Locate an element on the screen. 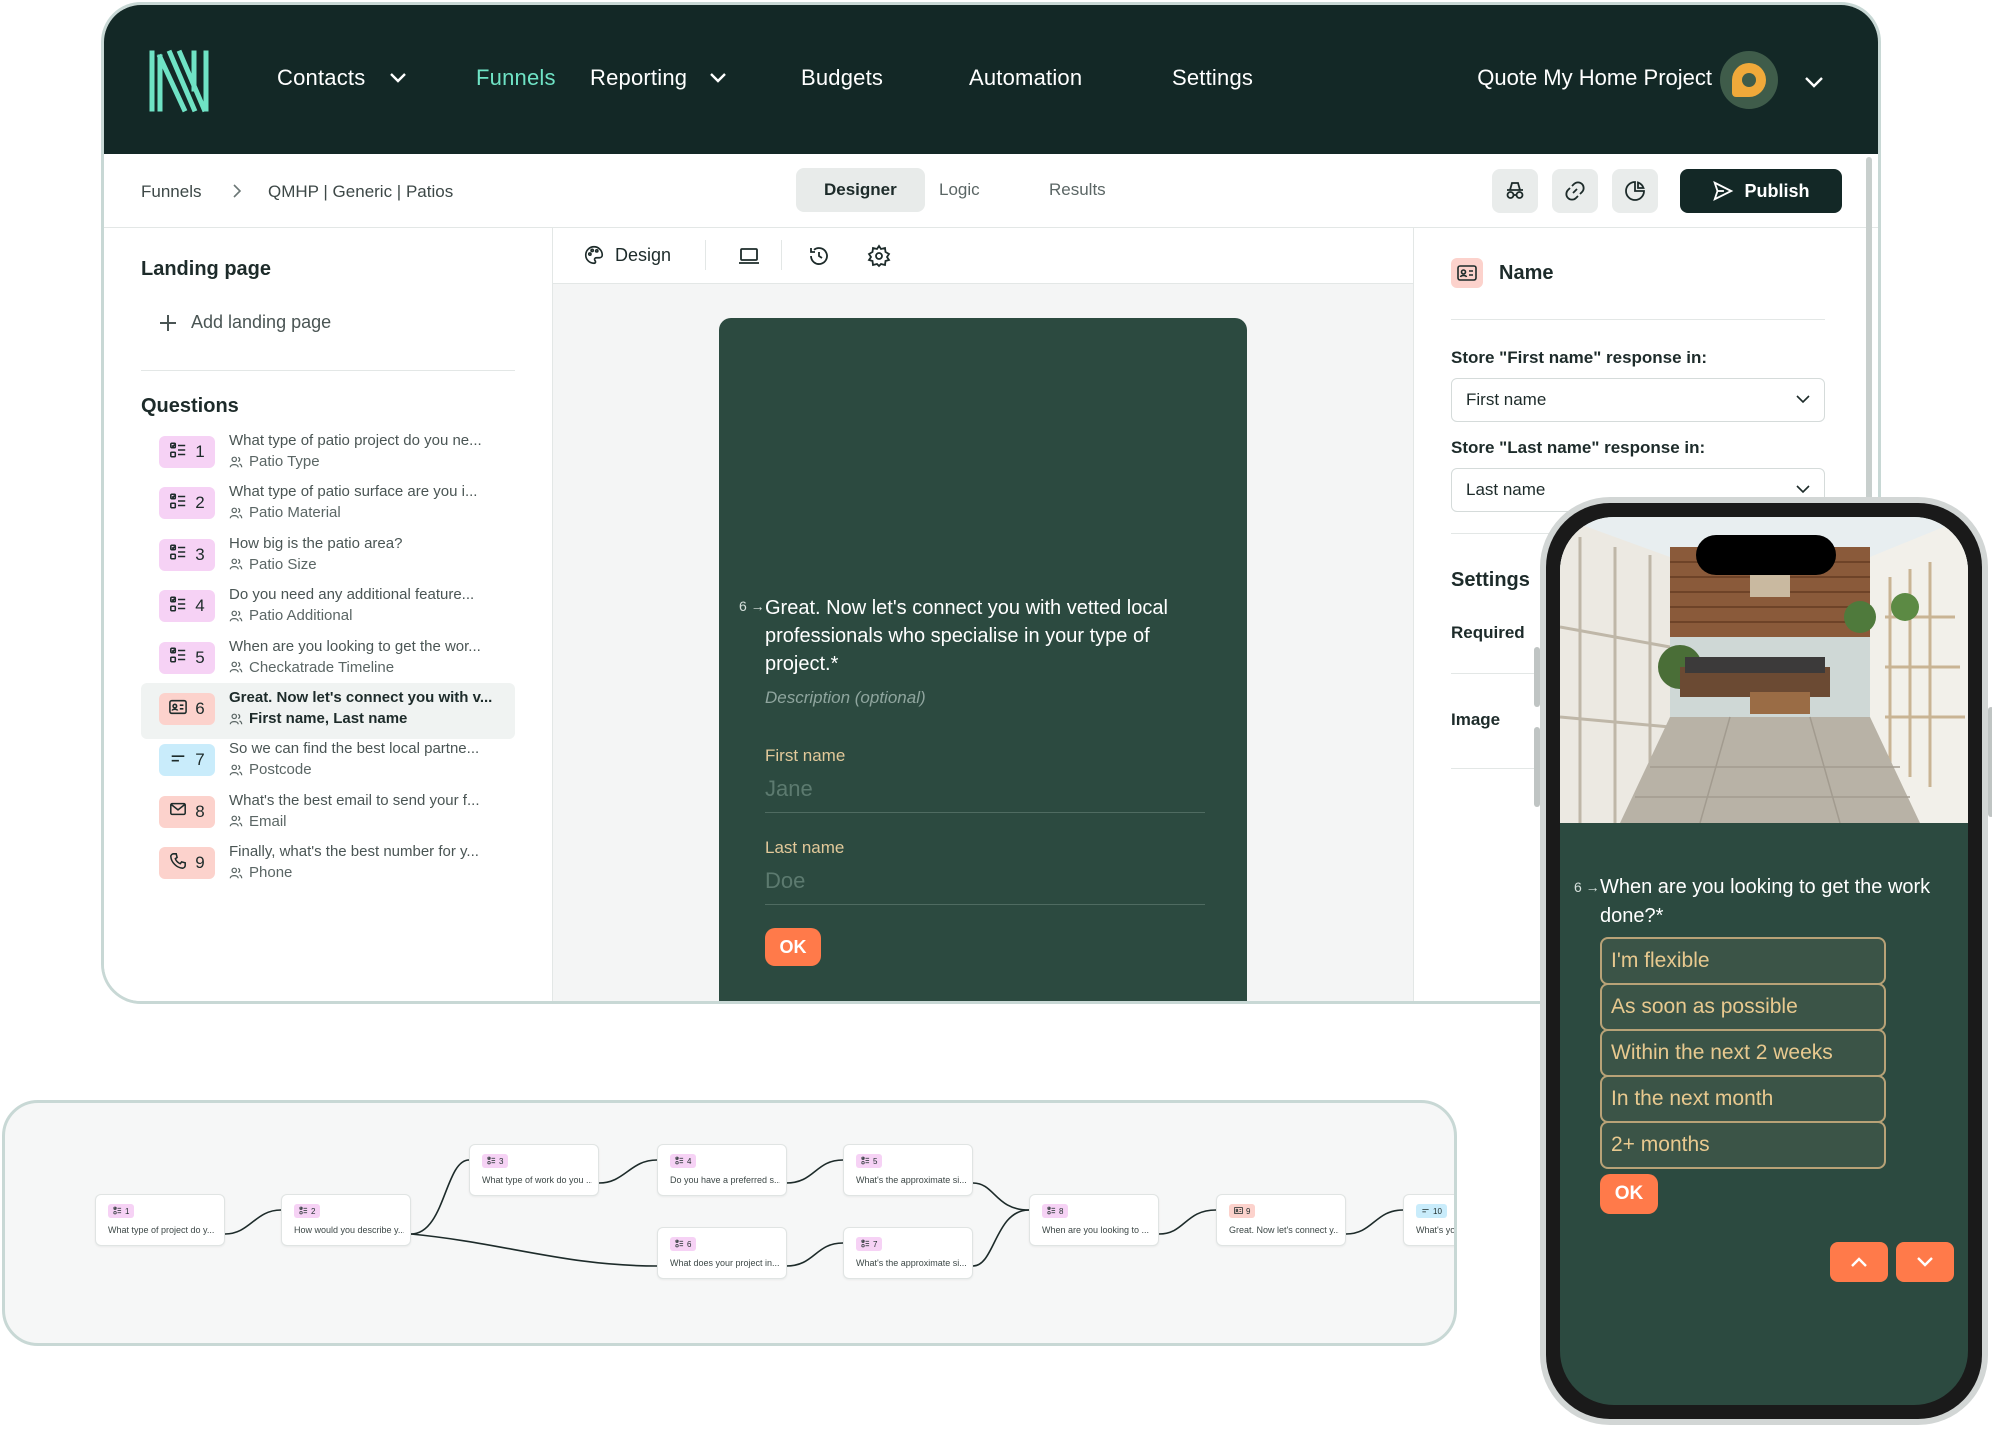 Image resolution: width=1992 pixels, height=1436 pixels. nav-funnels: Funnels is located at coordinates (516, 78).